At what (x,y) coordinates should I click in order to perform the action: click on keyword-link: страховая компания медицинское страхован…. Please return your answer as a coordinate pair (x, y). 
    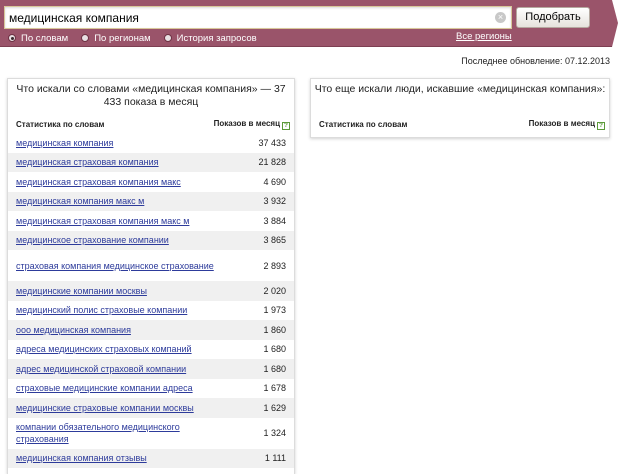
    Looking at the image, I should click on (115, 266).